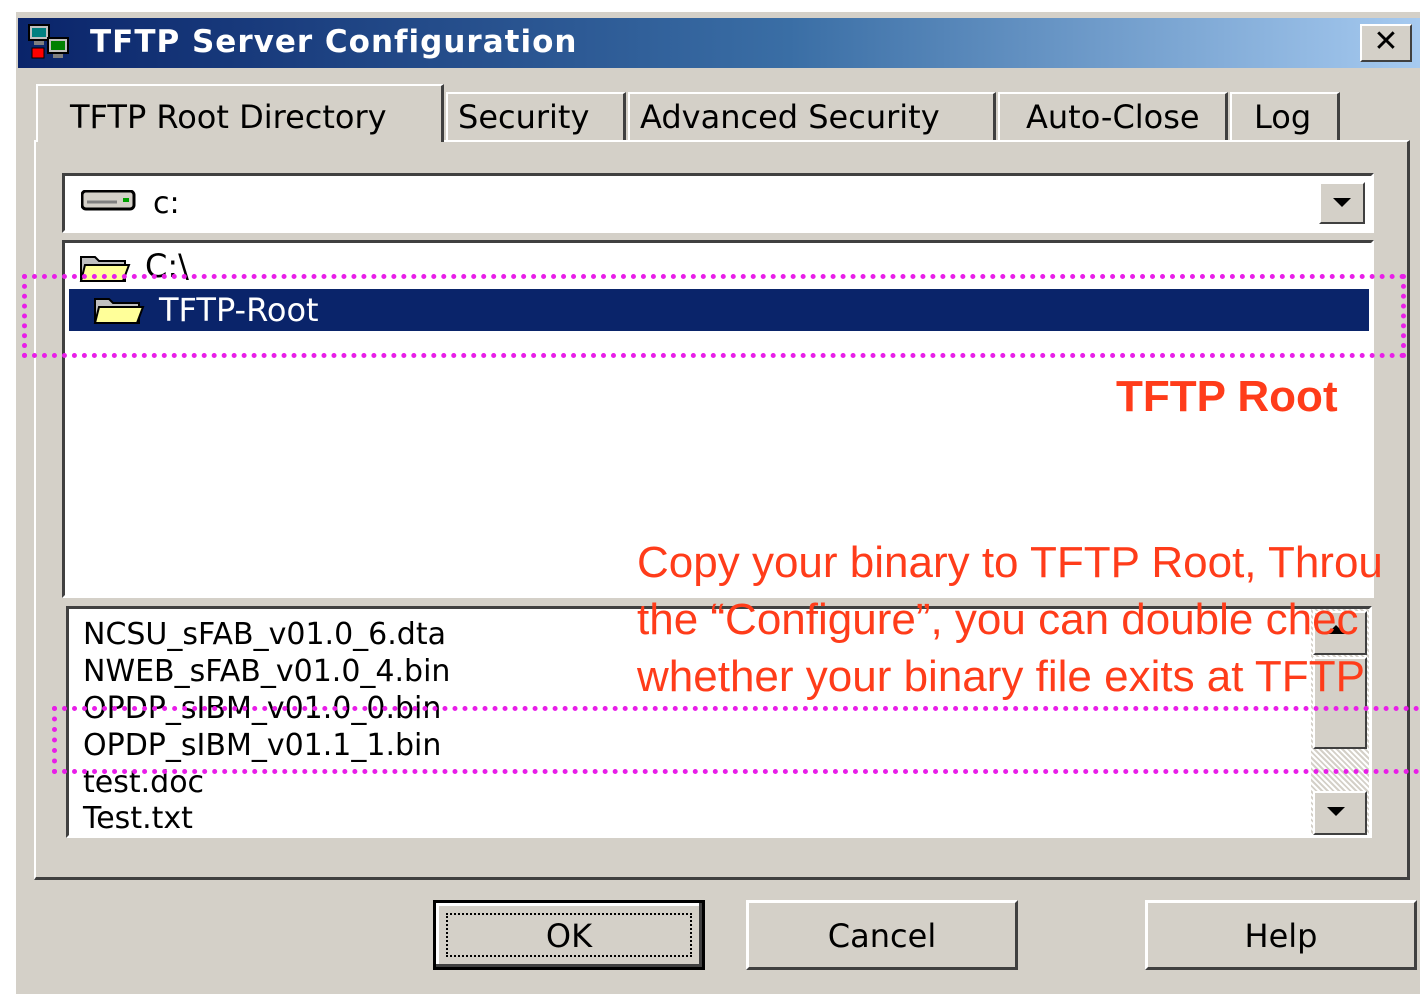 This screenshot has width=1420, height=994. I want to click on directory-item-tftp-root: TFTP-Root, so click(719, 310).